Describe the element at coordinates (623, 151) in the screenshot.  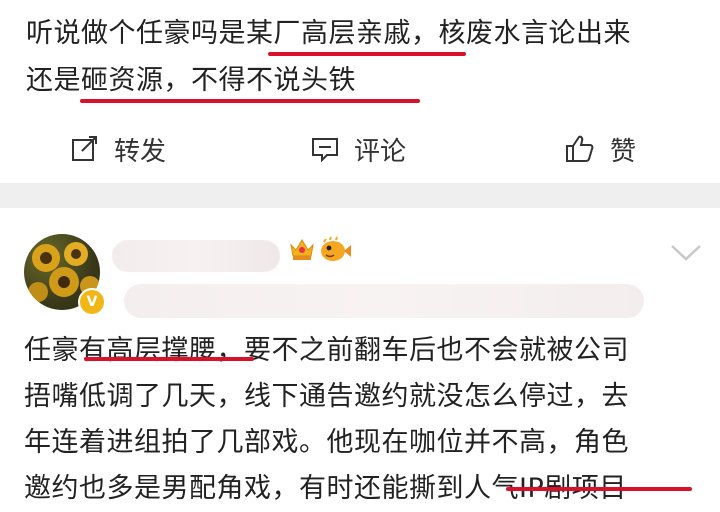
I see `like-label: 赞` at that location.